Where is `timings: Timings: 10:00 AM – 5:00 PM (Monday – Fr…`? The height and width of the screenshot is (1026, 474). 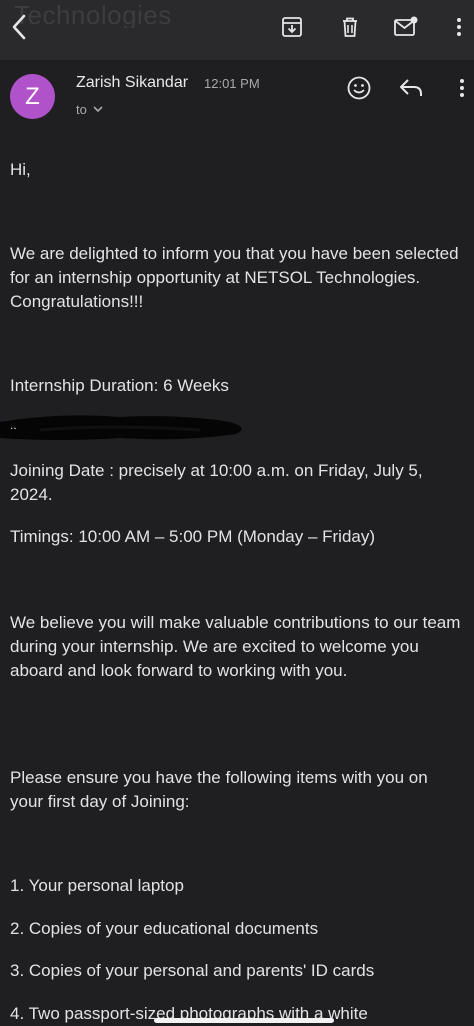
timings: Timings: 10:00 AM – 5:00 PM (Monday – Fr… is located at coordinates (193, 536).